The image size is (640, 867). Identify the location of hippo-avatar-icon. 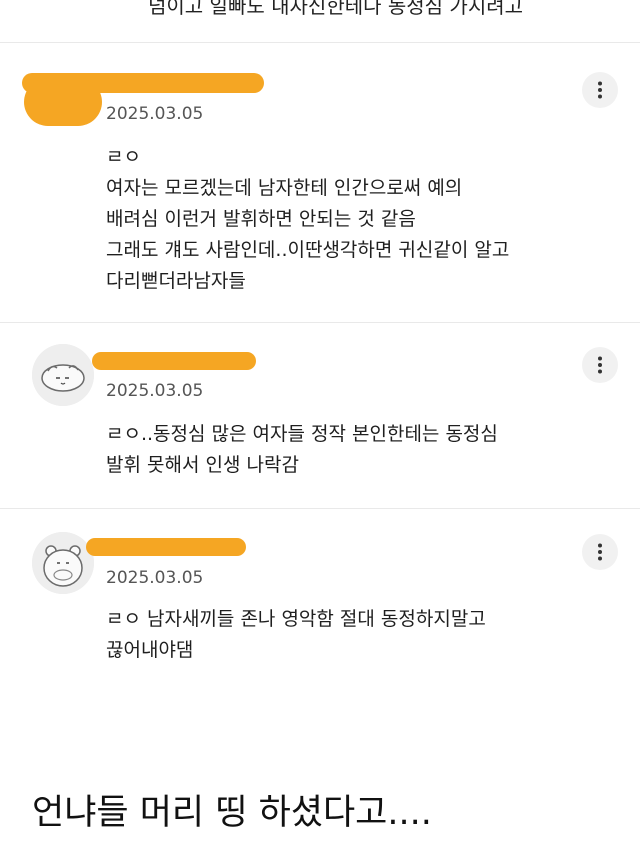
(63, 563).